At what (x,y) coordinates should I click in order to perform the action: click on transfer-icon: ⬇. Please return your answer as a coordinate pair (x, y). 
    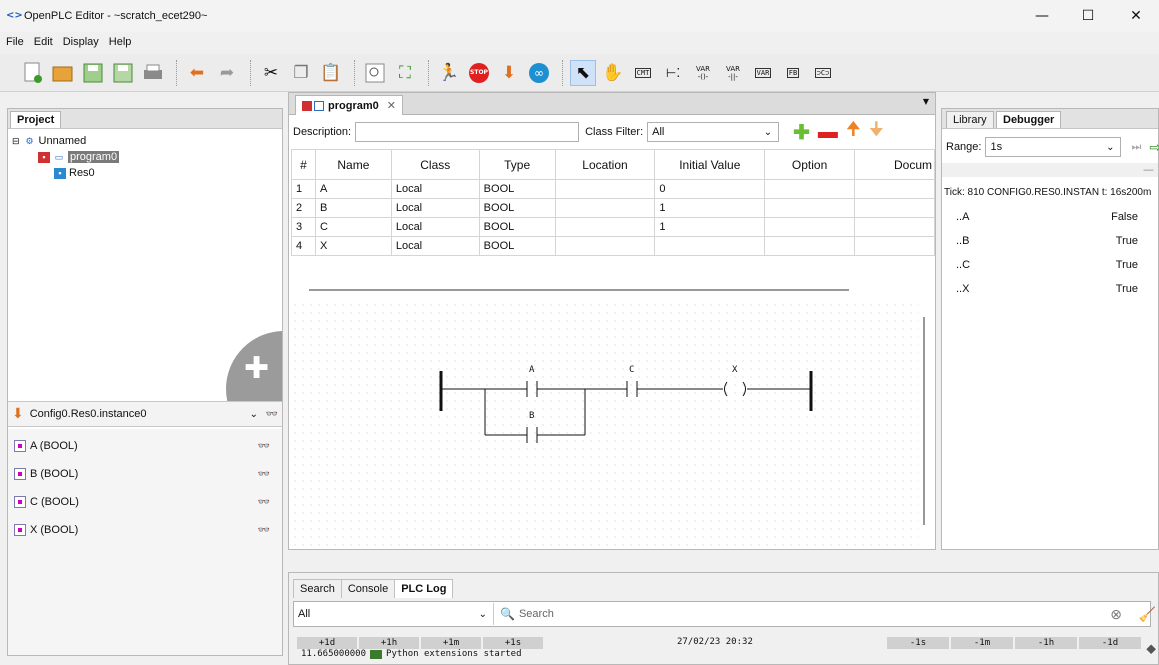
    Looking at the image, I should click on (509, 73).